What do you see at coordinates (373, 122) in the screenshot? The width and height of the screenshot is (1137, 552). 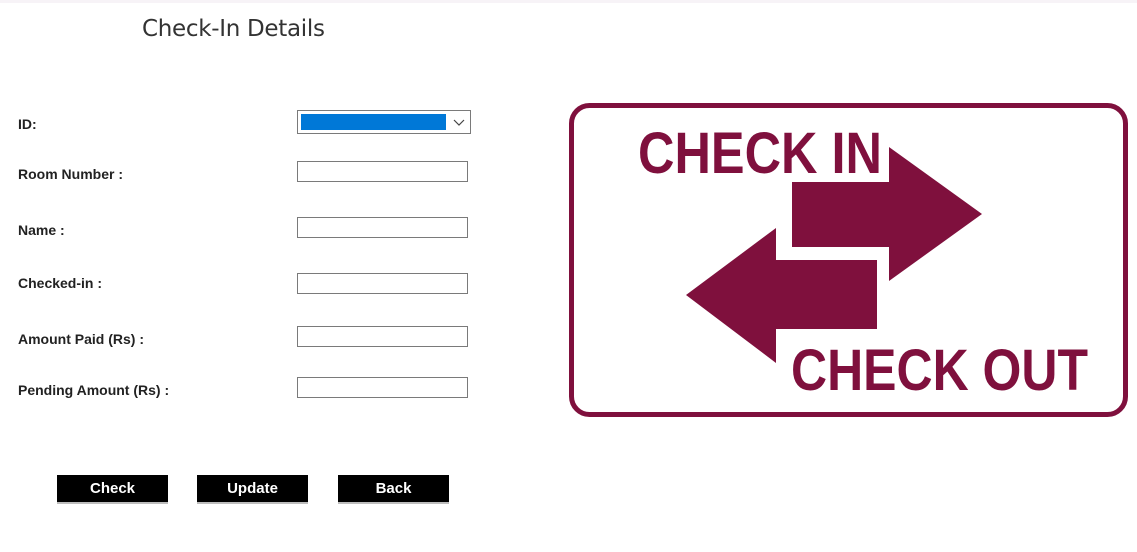 I see `id-selected-value` at bounding box center [373, 122].